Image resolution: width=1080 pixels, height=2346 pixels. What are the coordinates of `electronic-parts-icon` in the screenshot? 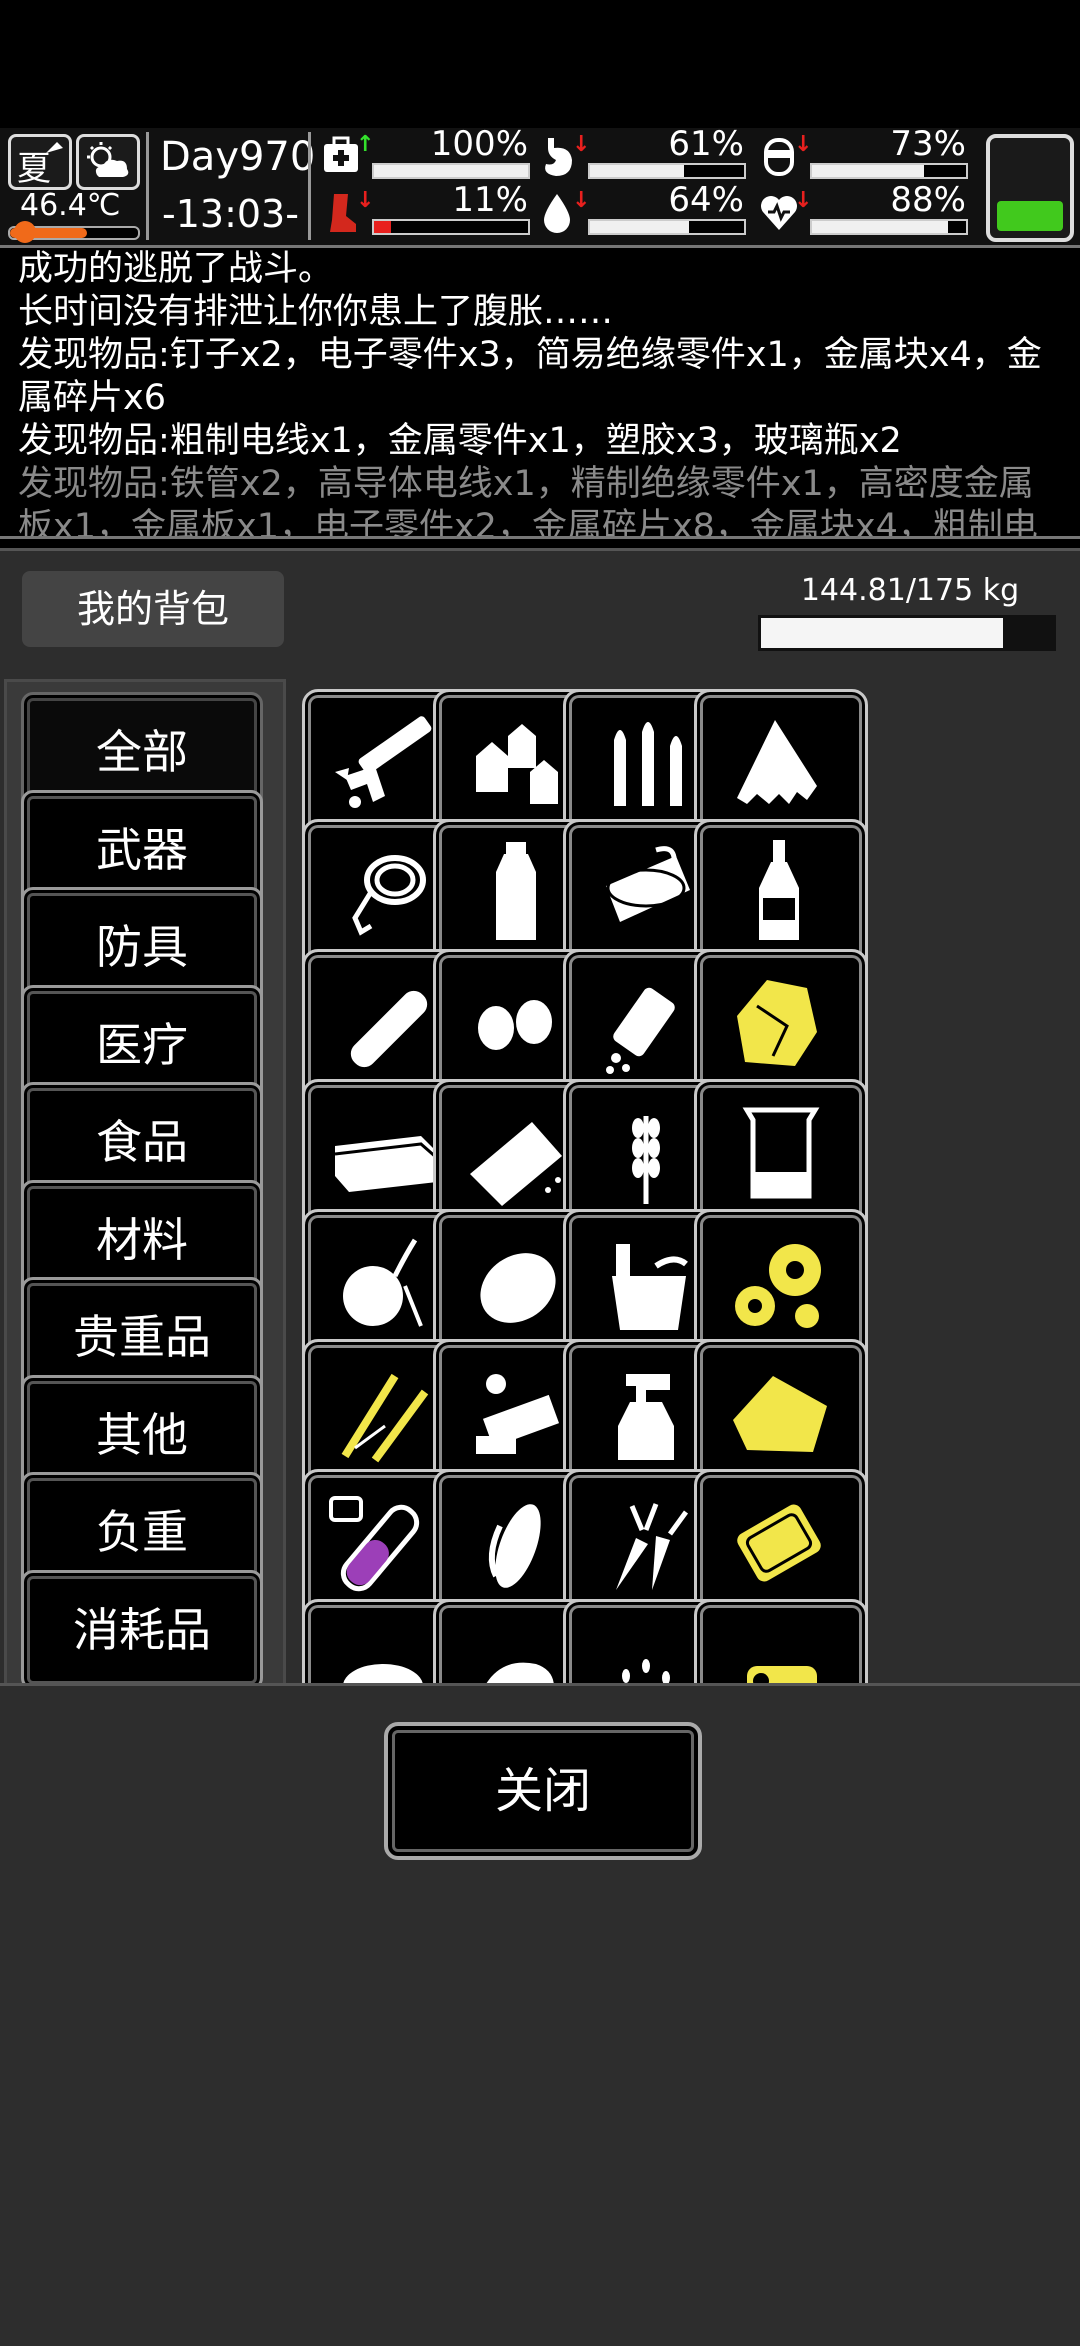 It's located at (517, 1414).